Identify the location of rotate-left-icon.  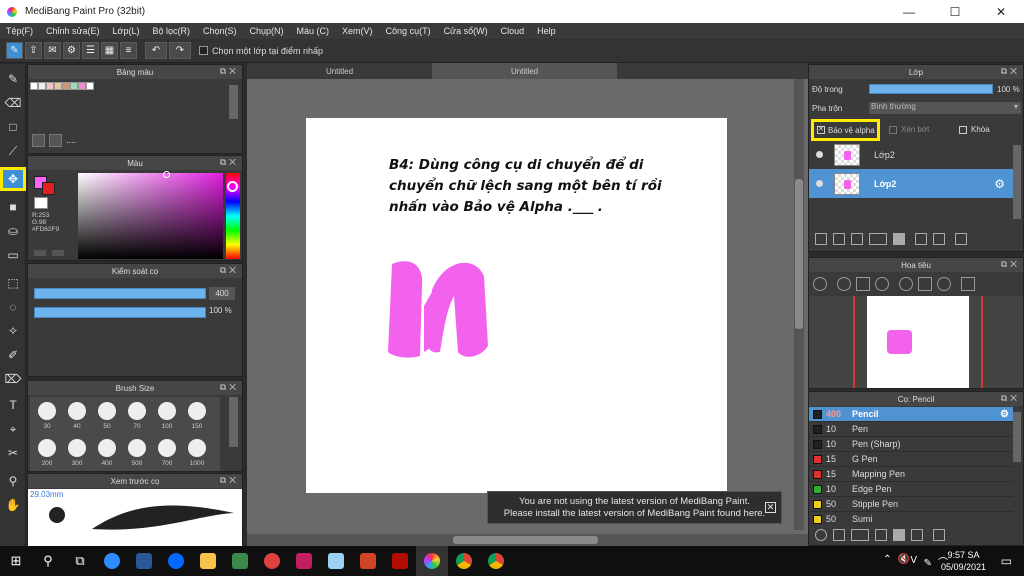
(906, 284).